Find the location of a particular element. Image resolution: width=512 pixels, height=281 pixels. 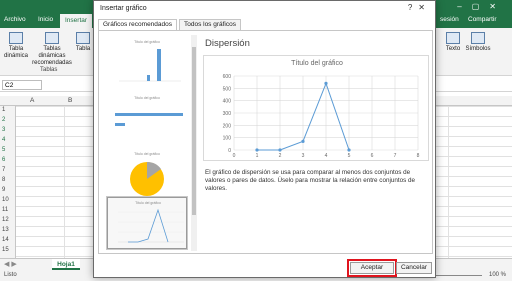

accept-button: Aceptar is located at coordinates (372, 268).